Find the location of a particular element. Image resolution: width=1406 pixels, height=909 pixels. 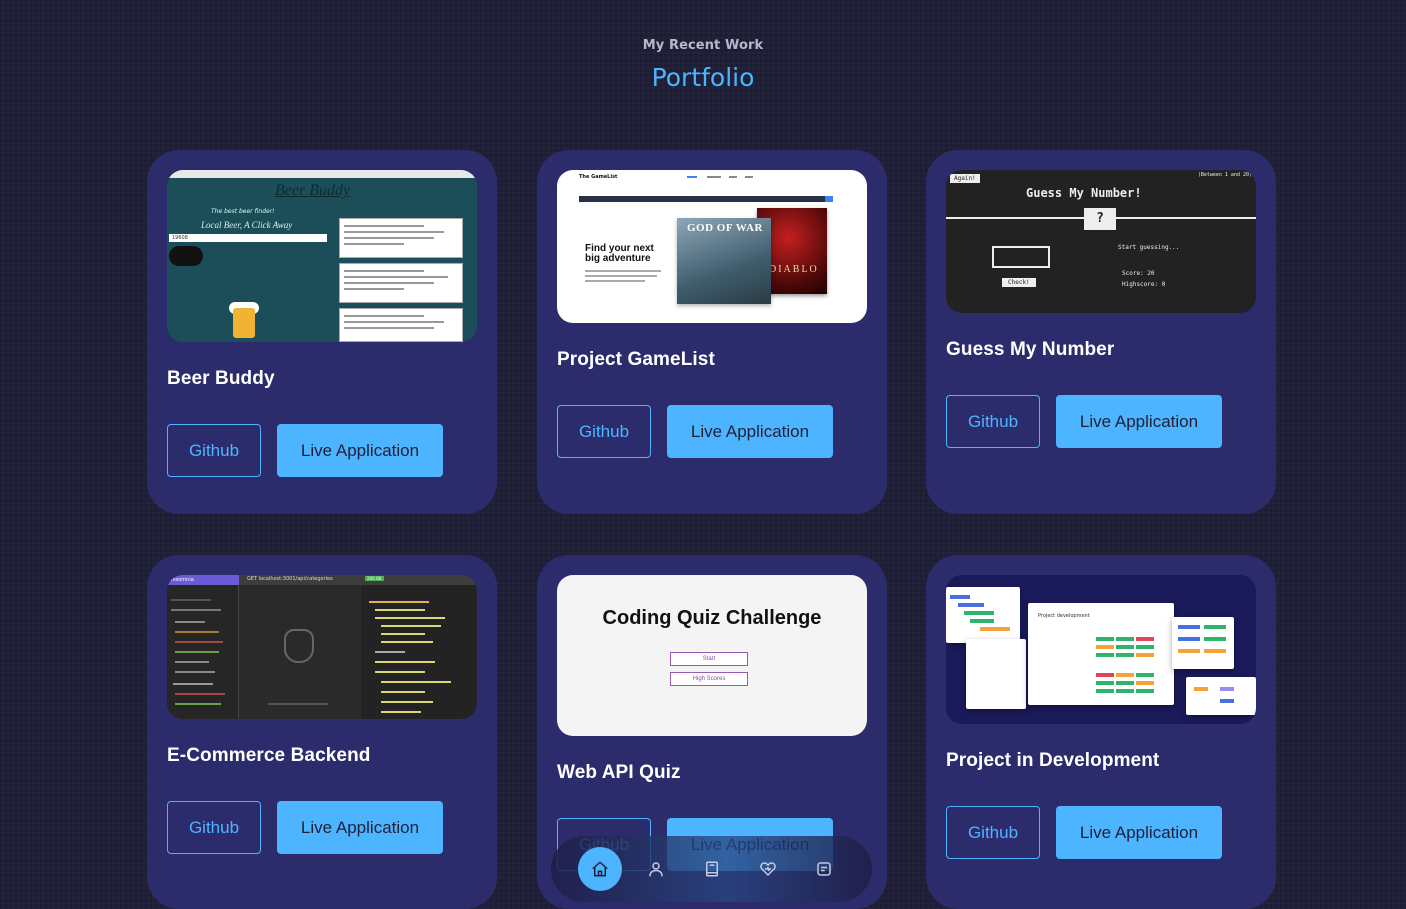

nav-about is located at coordinates (656, 869).